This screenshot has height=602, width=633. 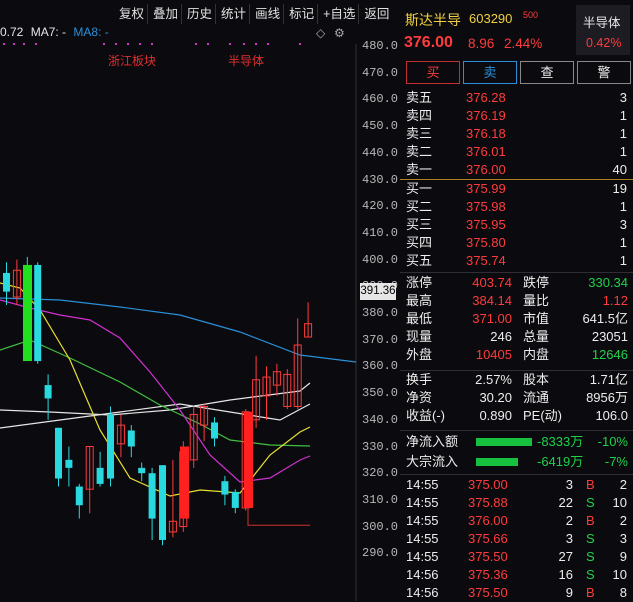 I want to click on y-tick-label: 310.0, so click(x=380, y=499).